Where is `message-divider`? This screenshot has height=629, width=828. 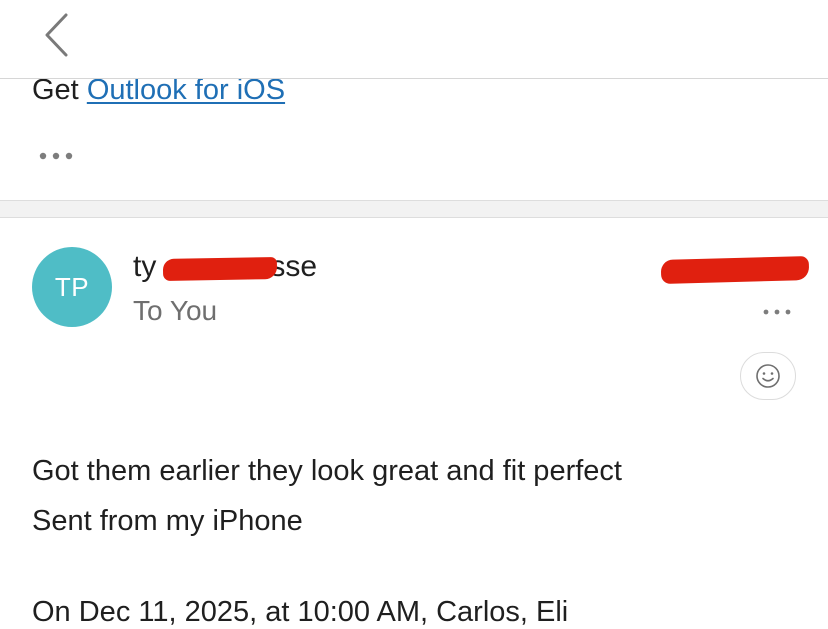
message-divider is located at coordinates (414, 209).